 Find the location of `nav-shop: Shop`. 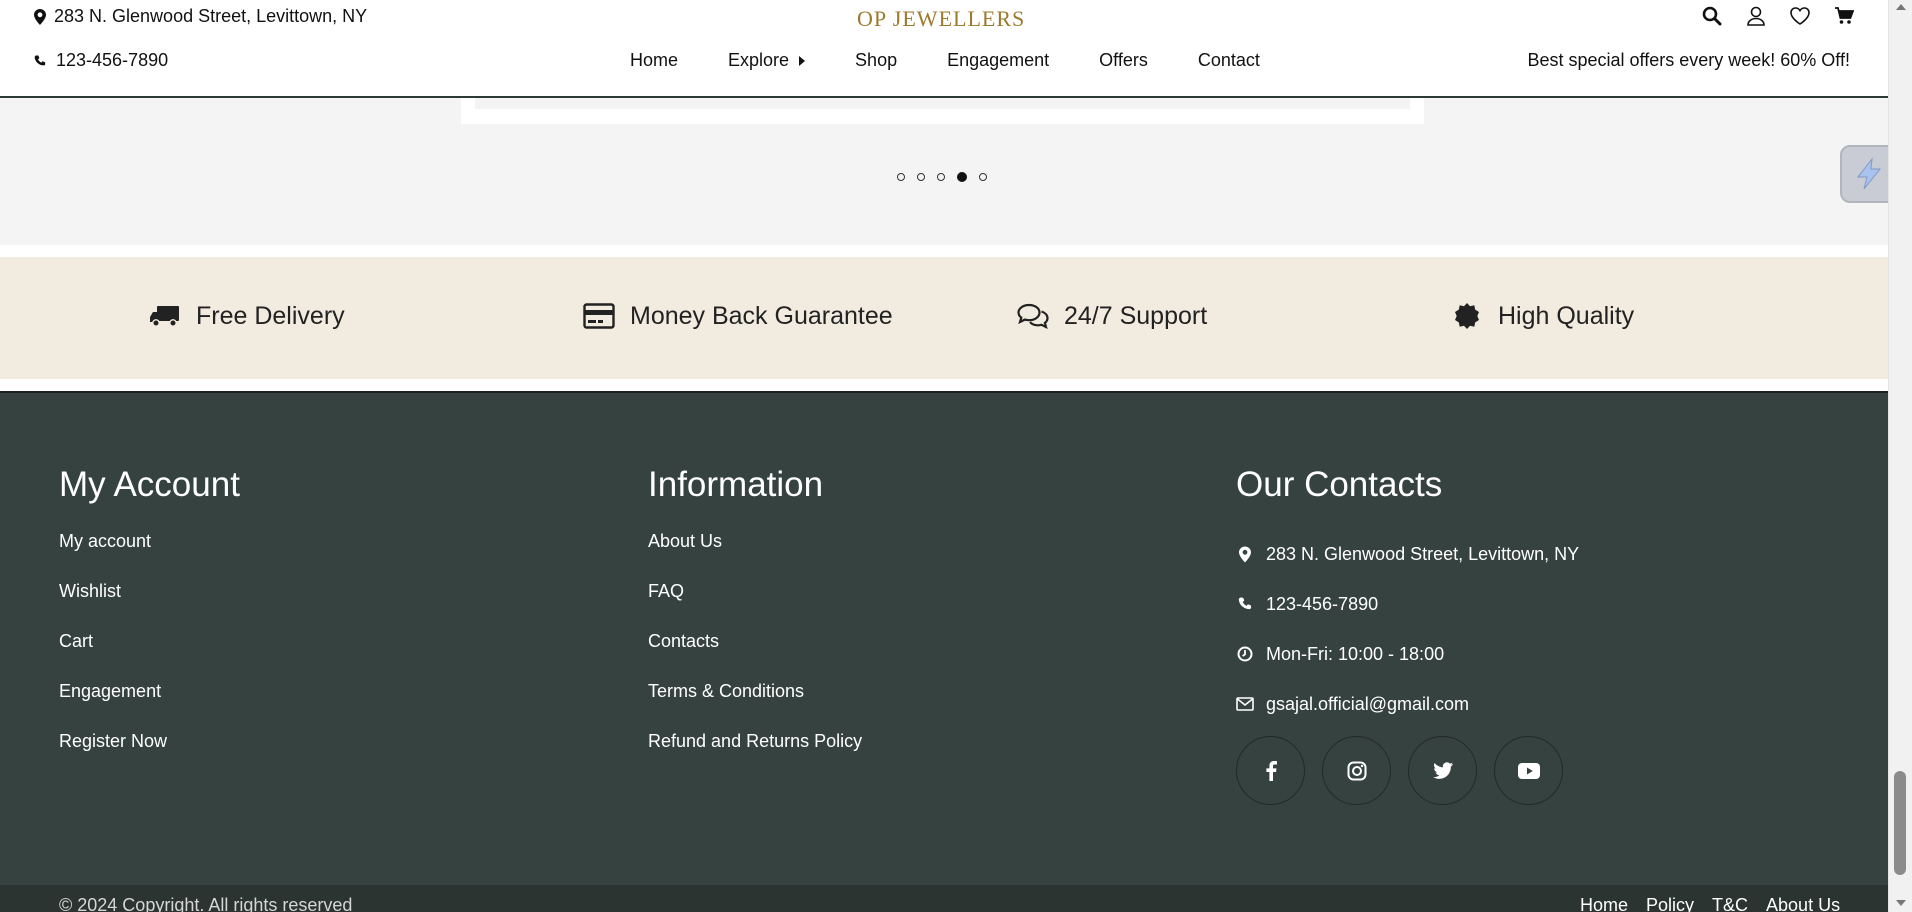

nav-shop: Shop is located at coordinates (876, 60).